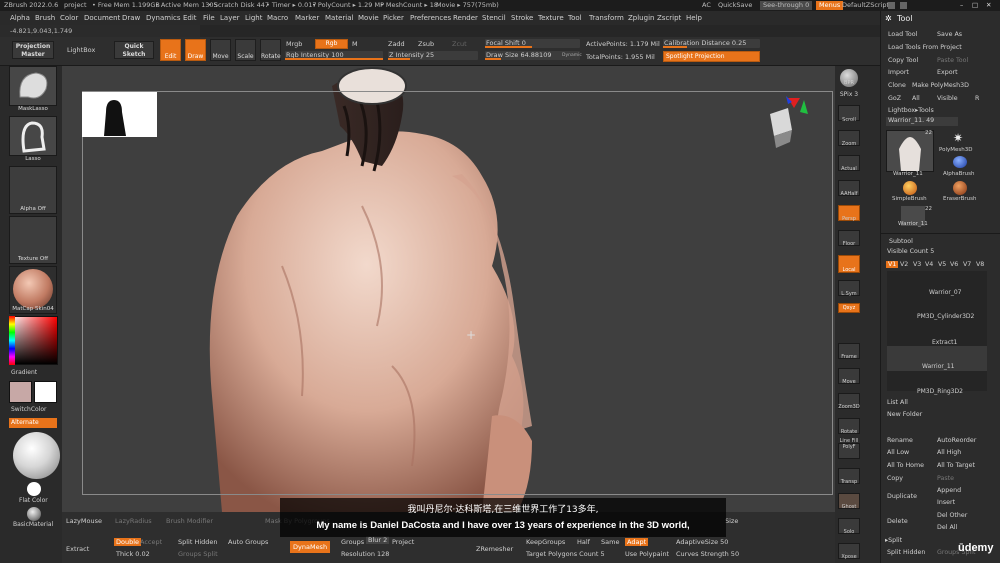 This screenshot has width=1000, height=563. I want to click on gradient-label: Gradient, so click(24, 372).